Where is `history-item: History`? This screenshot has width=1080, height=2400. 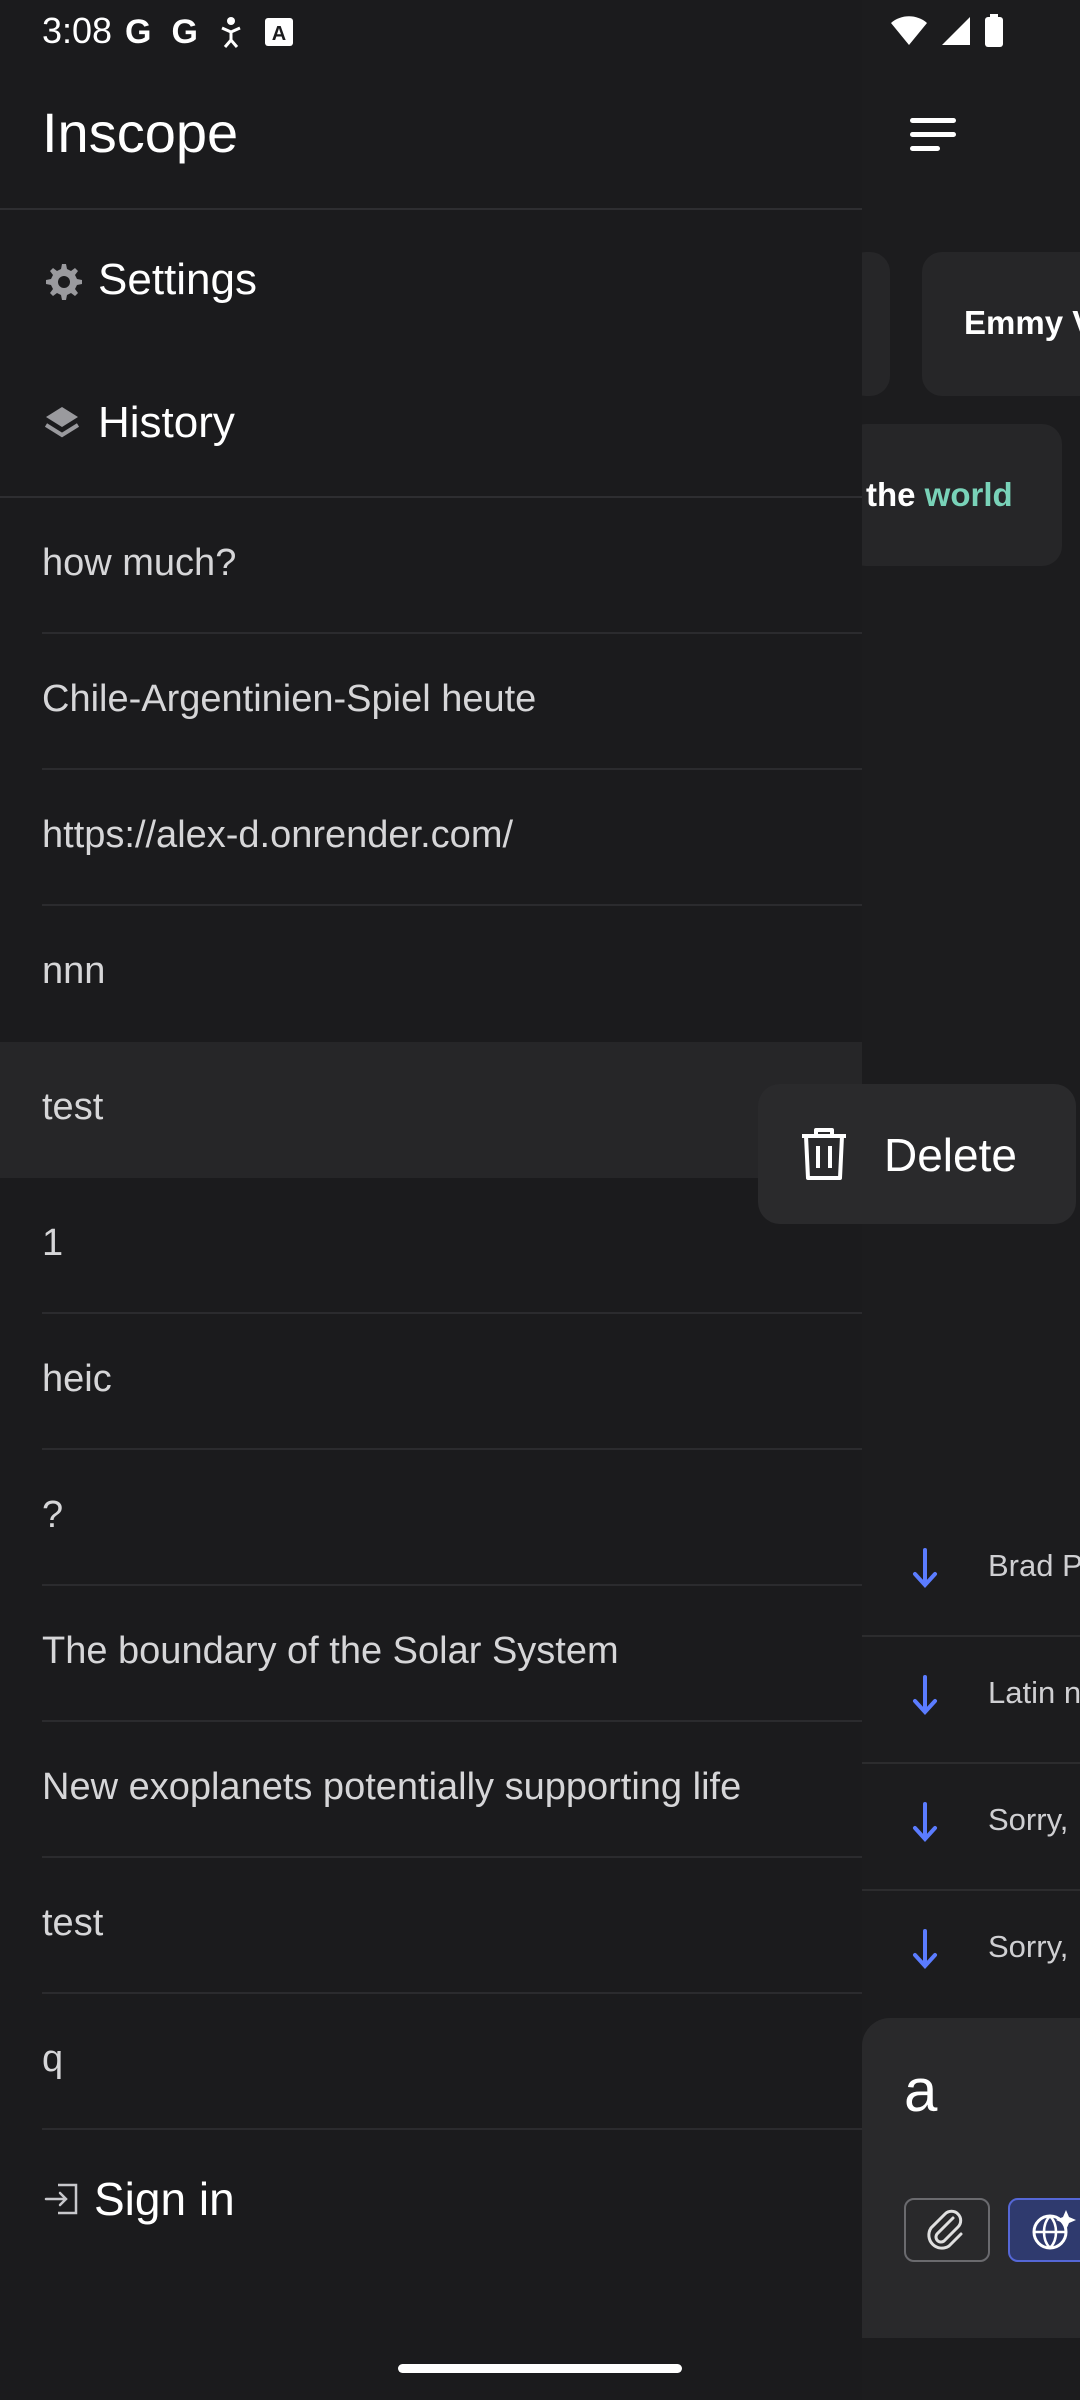
history-item: History is located at coordinates (138, 423).